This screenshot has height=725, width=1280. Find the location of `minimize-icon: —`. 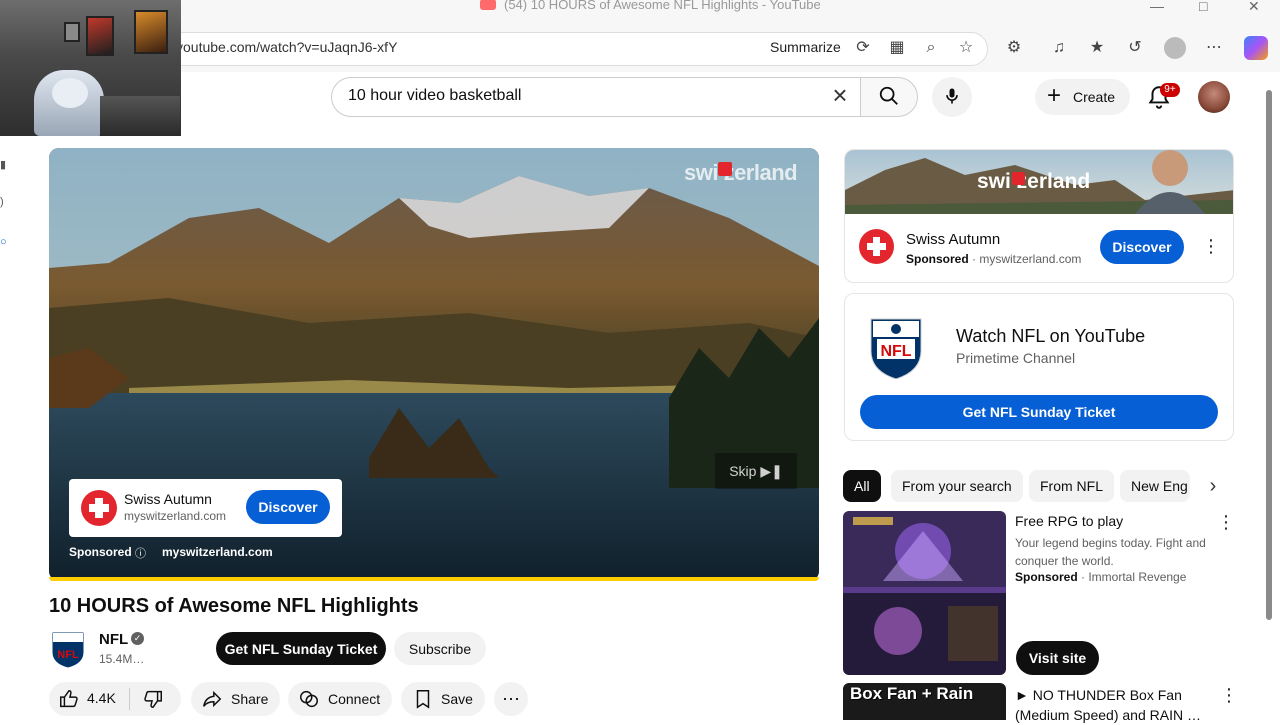

minimize-icon: — is located at coordinates (1157, 7).